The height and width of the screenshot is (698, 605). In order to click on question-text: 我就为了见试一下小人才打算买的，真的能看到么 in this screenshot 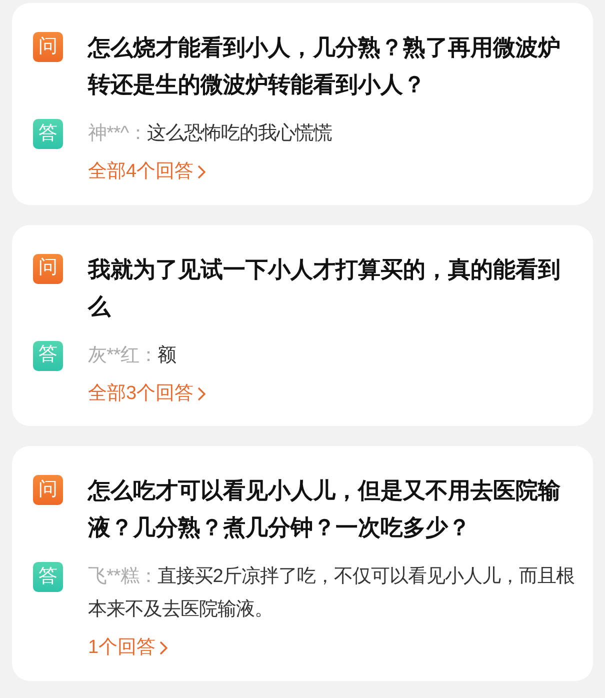, I will do `click(325, 288)`.